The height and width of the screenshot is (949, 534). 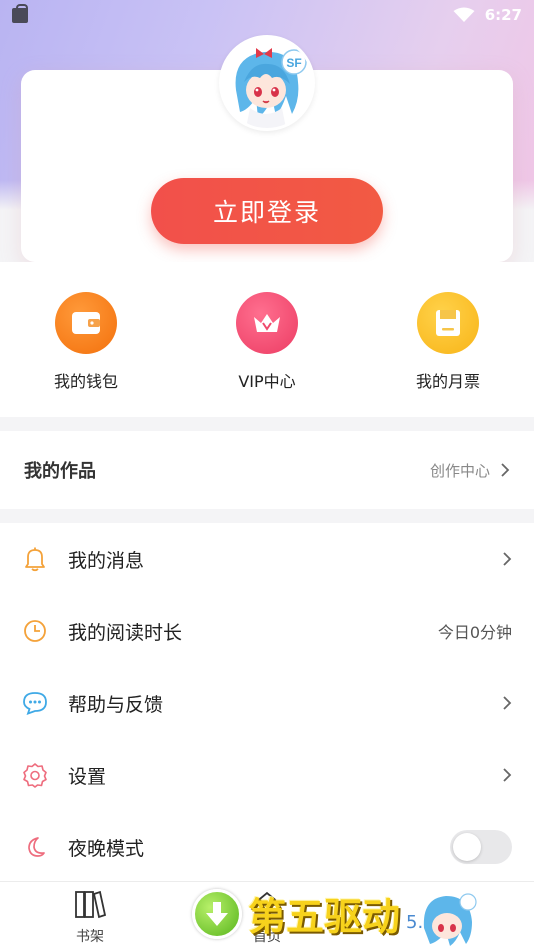 I want to click on menu-item-night-mode: 夜晚模式, so click(x=267, y=847).